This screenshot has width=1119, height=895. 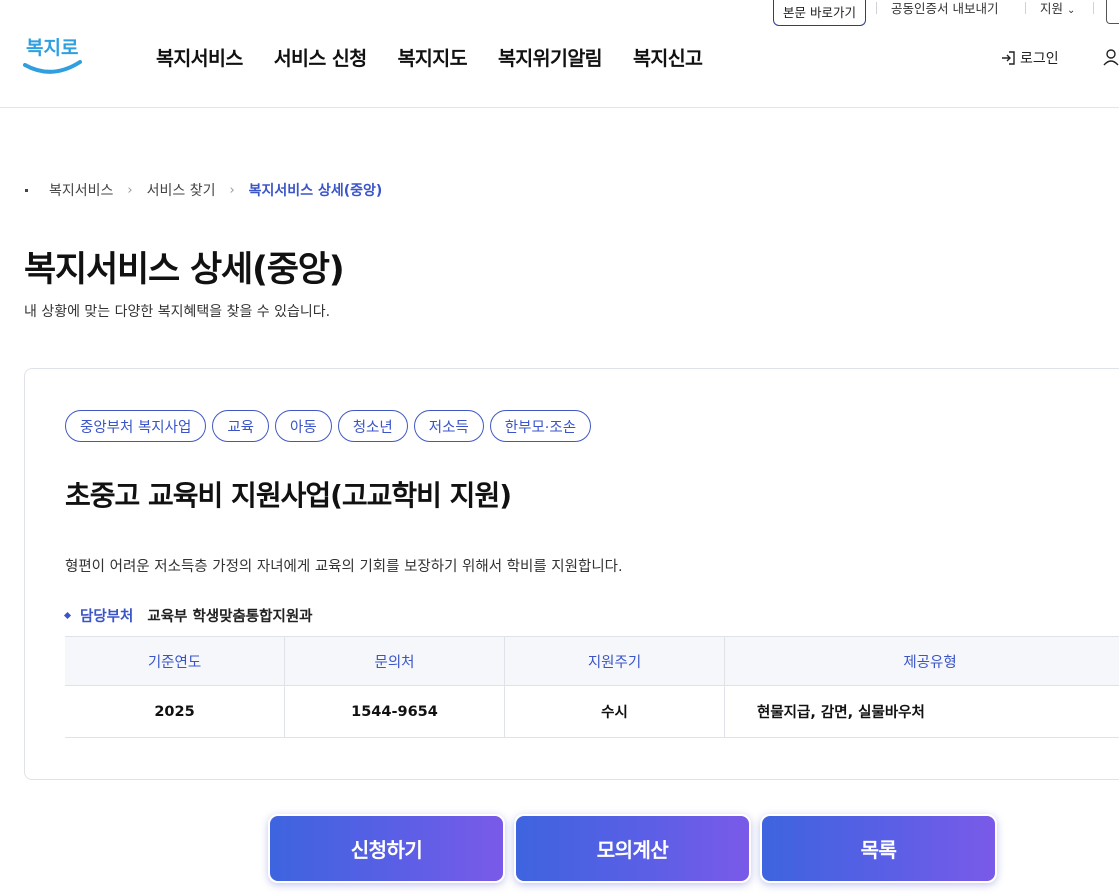 I want to click on page-title: 복지서비스 상세(중앙), so click(x=184, y=270).